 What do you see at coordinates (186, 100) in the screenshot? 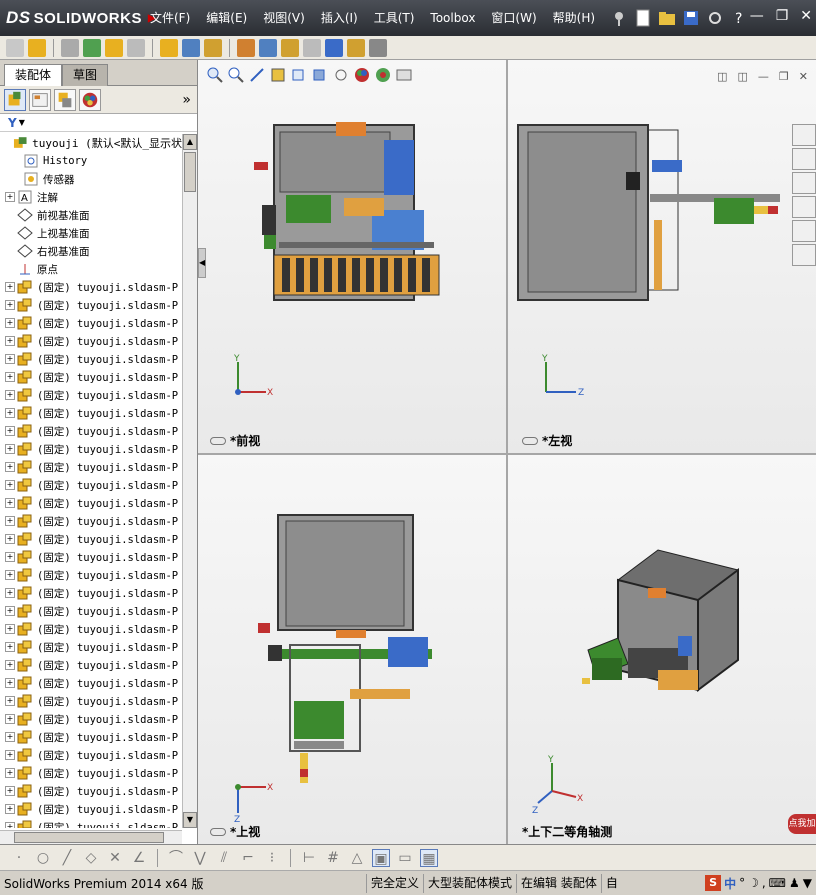
I see `more-tabs-icon: »` at bounding box center [186, 100].